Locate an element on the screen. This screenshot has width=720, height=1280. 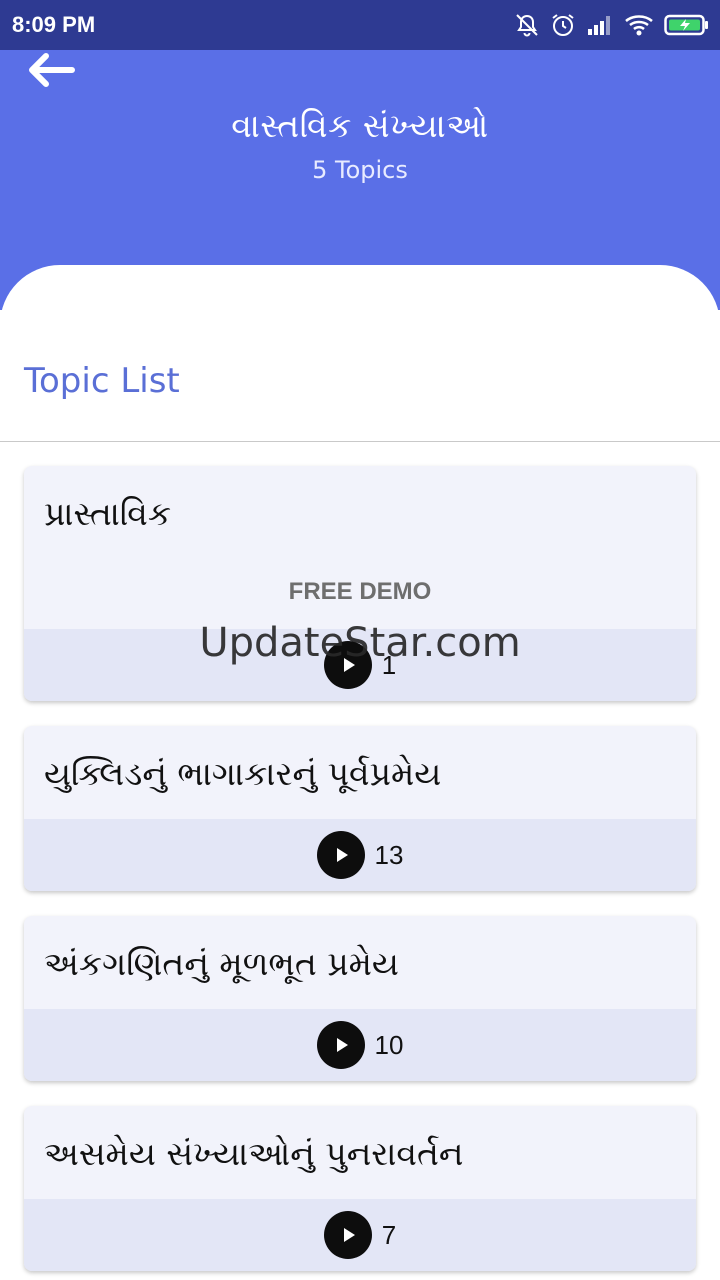
topic-footer: 13 is located at coordinates (360, 855).